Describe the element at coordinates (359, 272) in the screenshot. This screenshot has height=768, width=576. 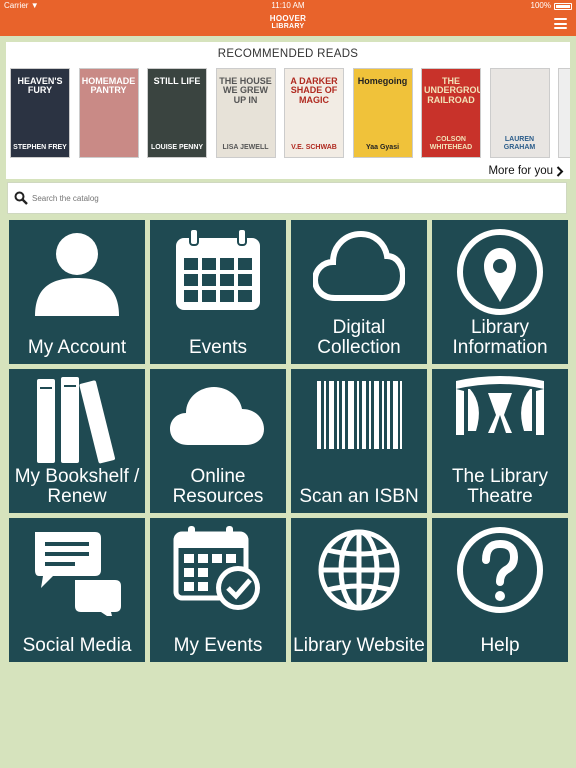
I see `cloud-outline-icon` at that location.